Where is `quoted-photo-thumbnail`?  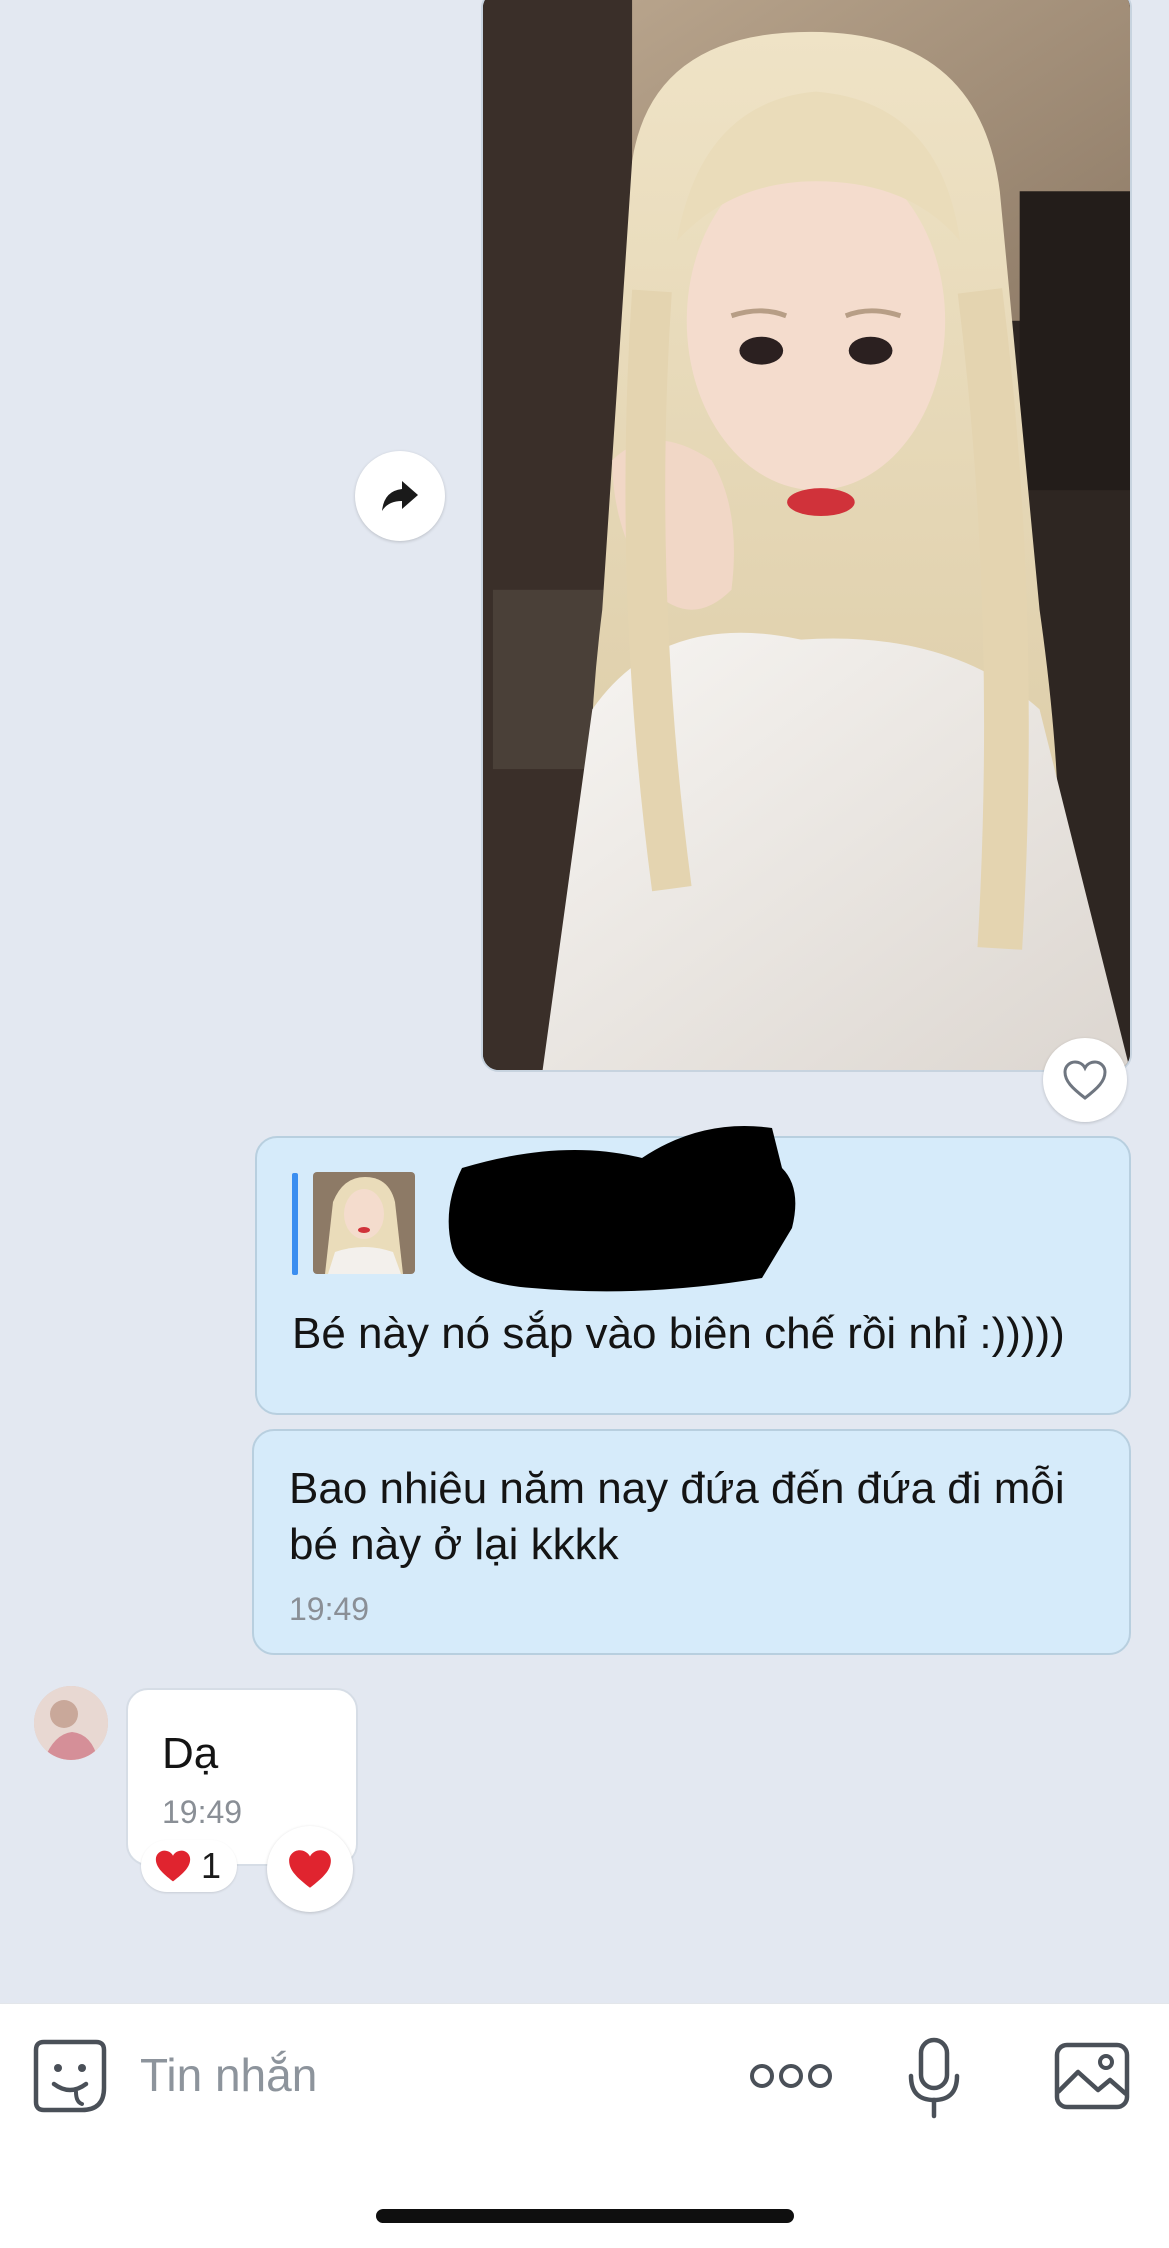
quoted-photo-thumbnail is located at coordinates (364, 1223).